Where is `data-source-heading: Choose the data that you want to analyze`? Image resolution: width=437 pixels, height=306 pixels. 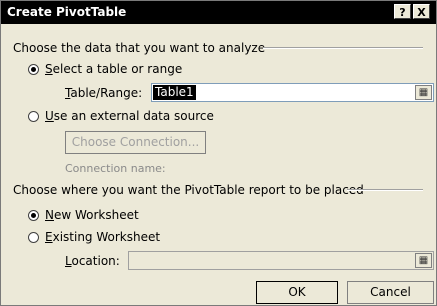 data-source-heading: Choose the data that you want to analyze is located at coordinates (139, 48).